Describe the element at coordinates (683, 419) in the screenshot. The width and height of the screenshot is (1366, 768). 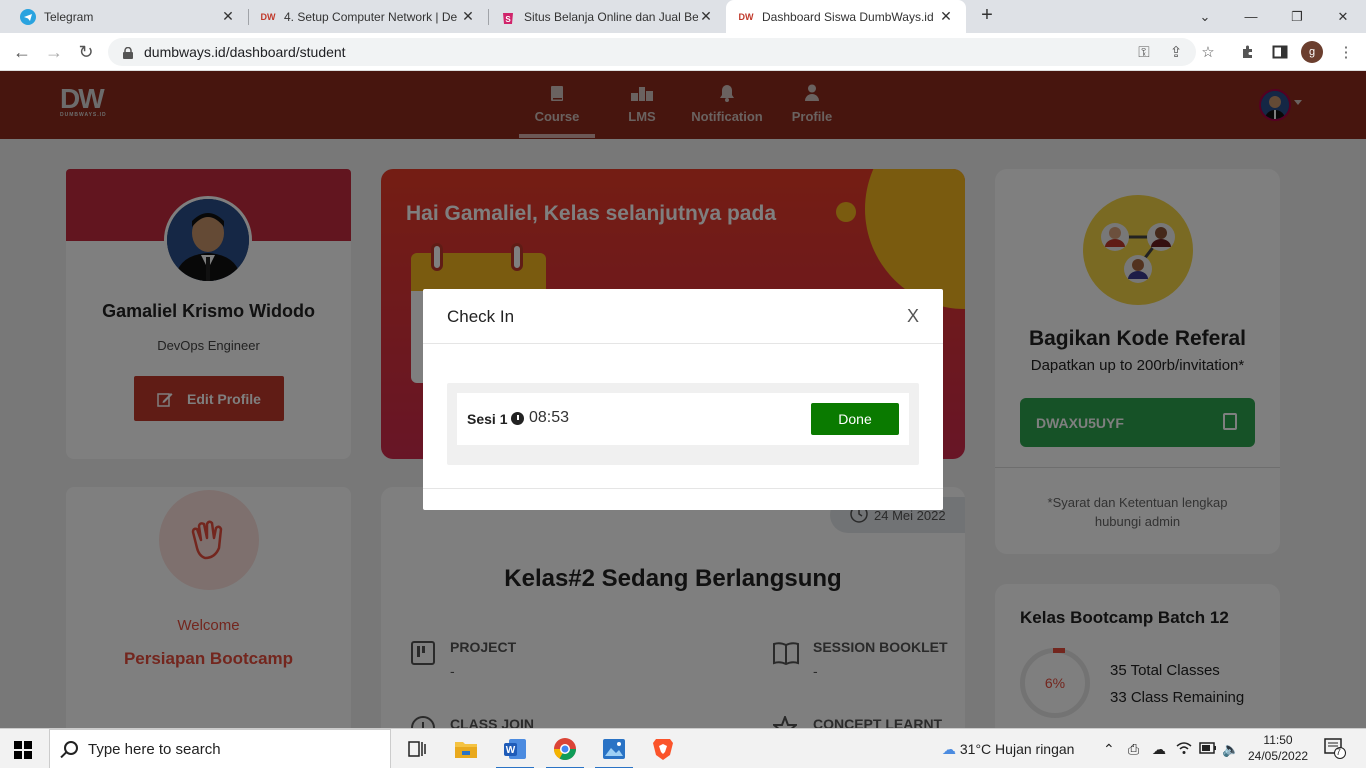
I see `session-row: Sesi 1 08:53 Done` at that location.